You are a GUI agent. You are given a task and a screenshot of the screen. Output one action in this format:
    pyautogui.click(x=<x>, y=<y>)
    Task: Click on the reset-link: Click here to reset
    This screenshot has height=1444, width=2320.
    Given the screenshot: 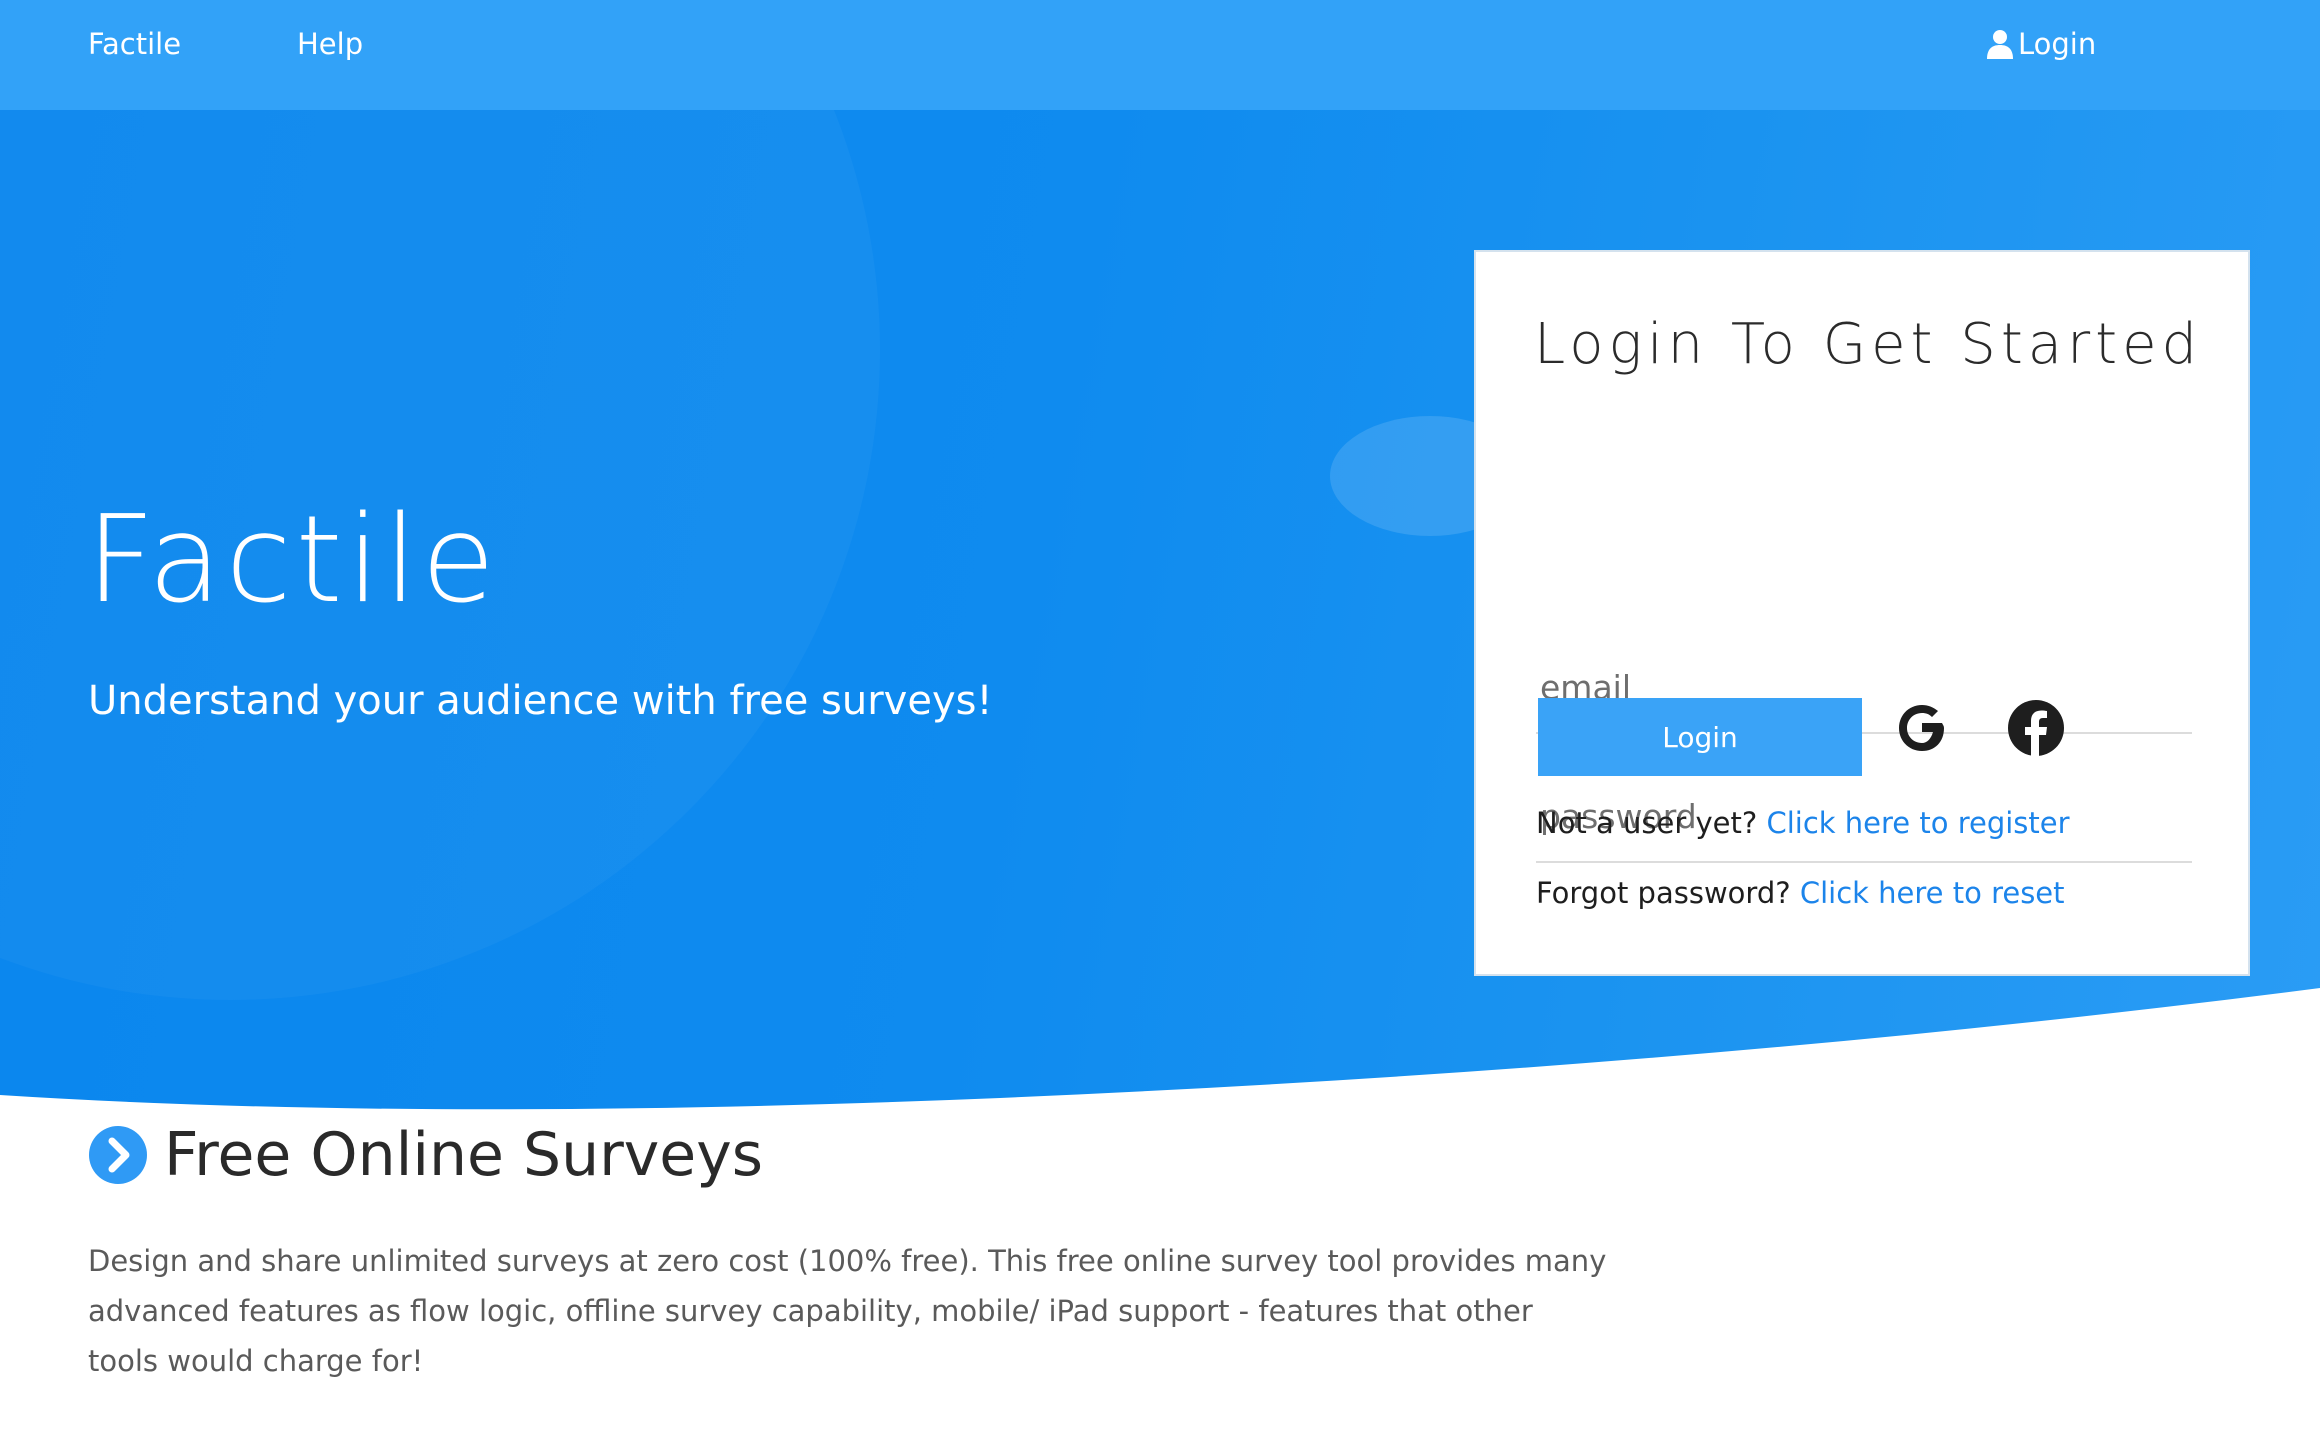 What is the action you would take?
    pyautogui.click(x=1932, y=893)
    